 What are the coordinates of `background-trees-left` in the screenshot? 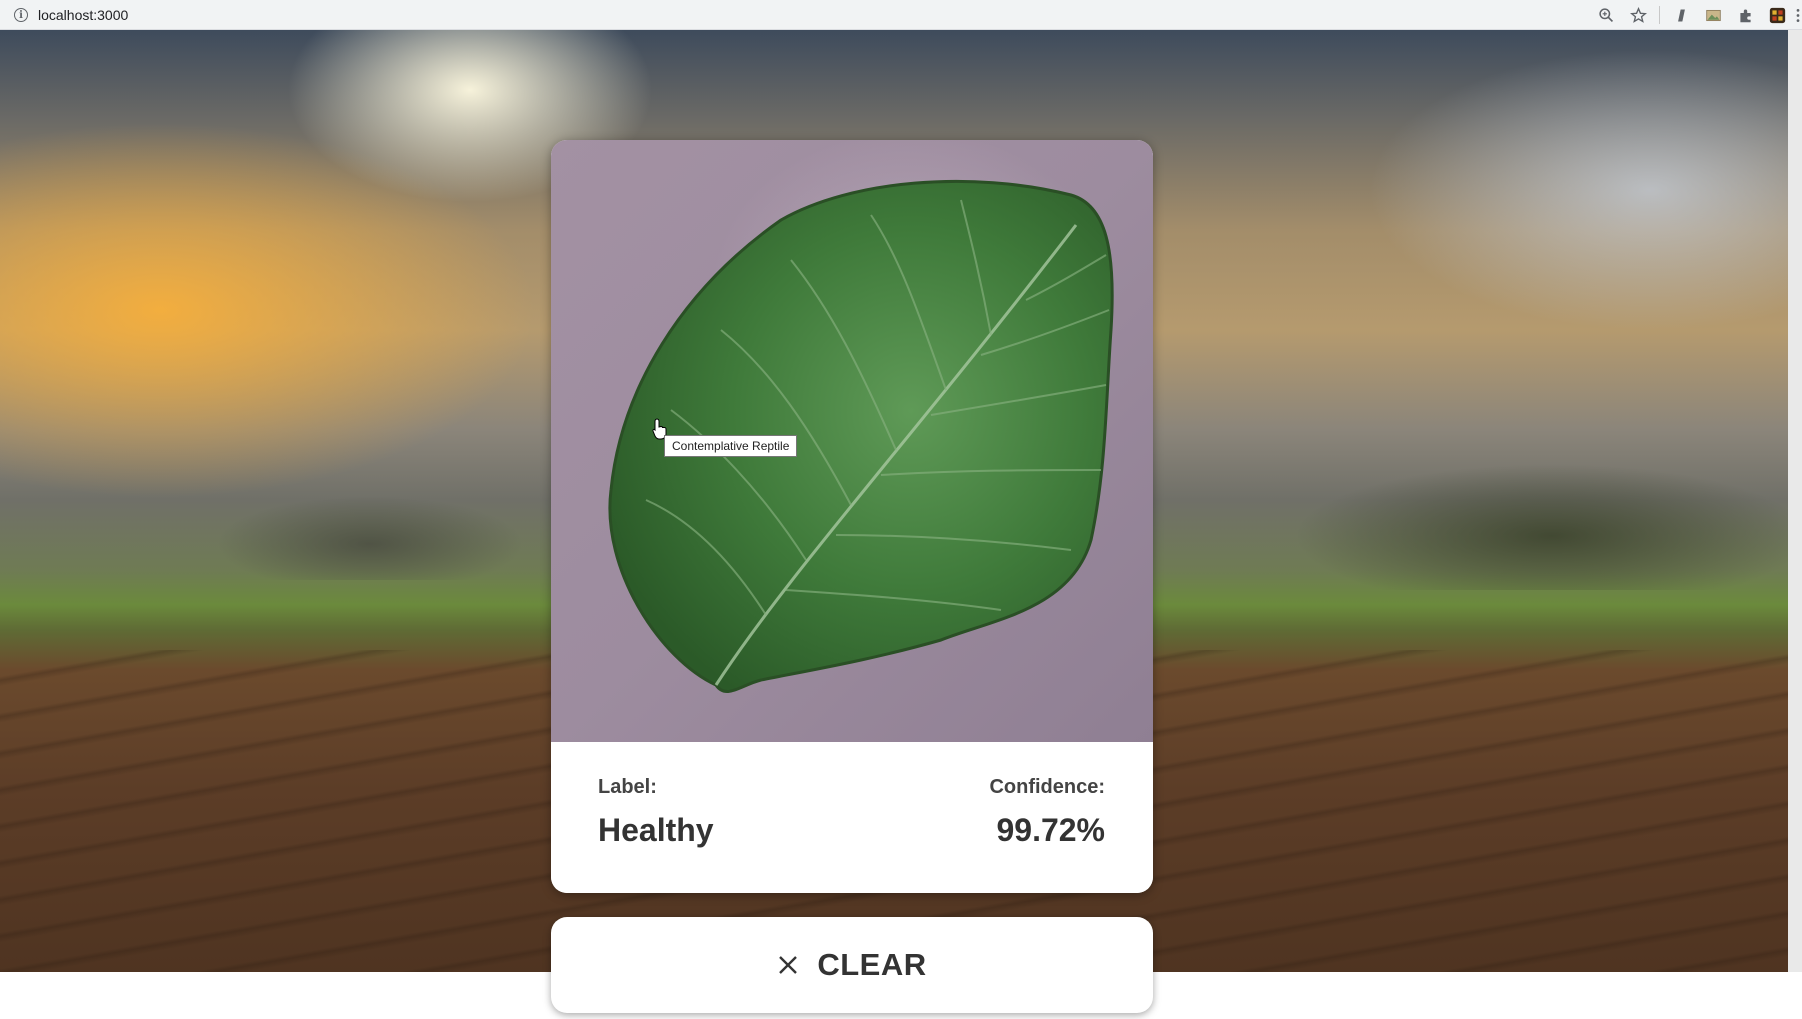 It's located at (370, 520).